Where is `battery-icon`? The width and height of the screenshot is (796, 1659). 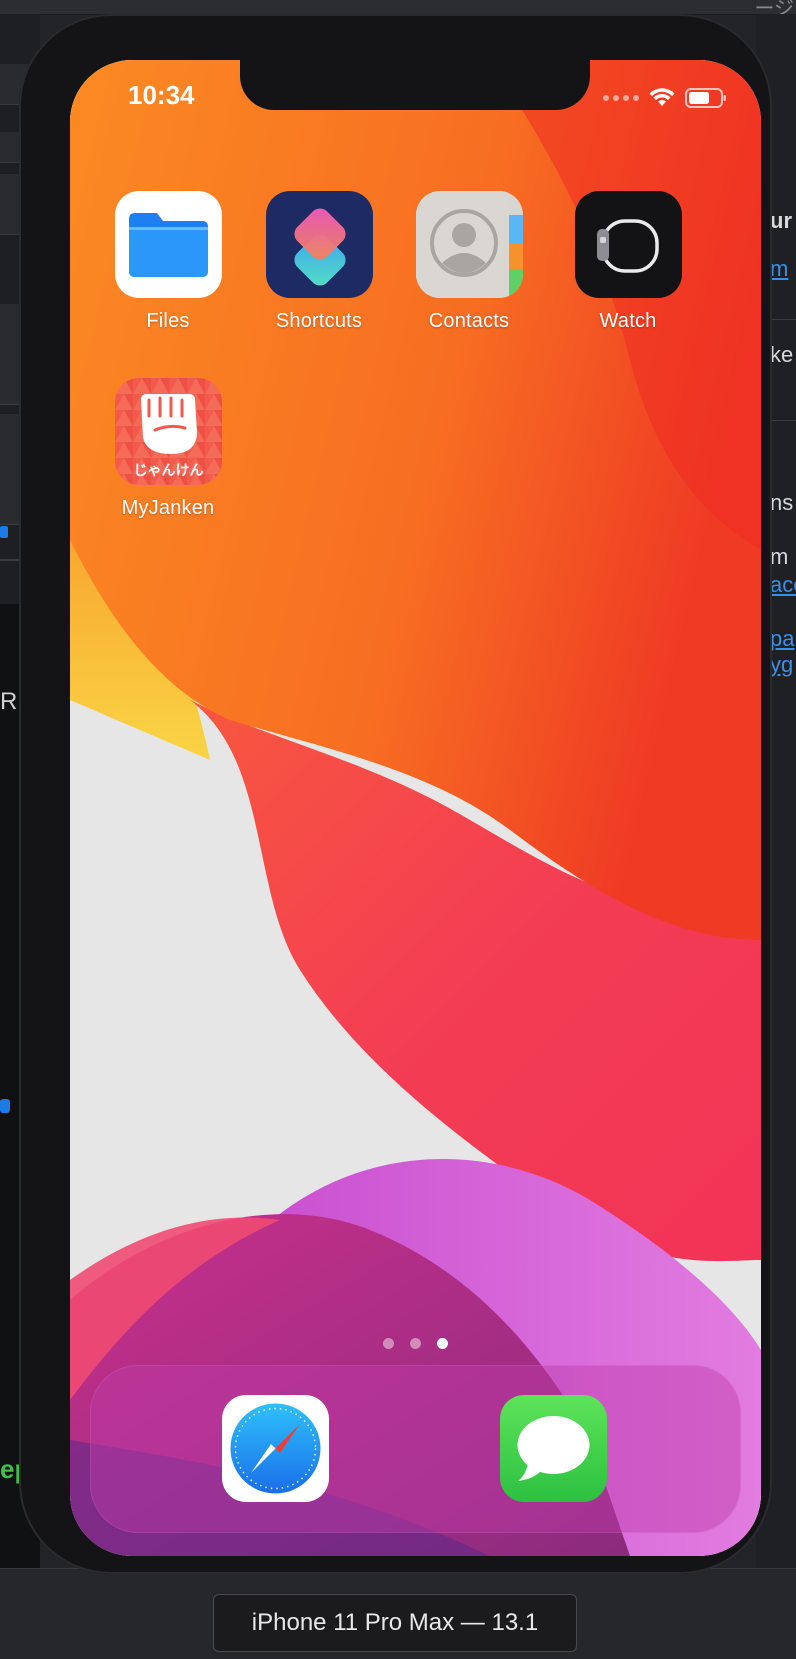
battery-icon is located at coordinates (705, 98).